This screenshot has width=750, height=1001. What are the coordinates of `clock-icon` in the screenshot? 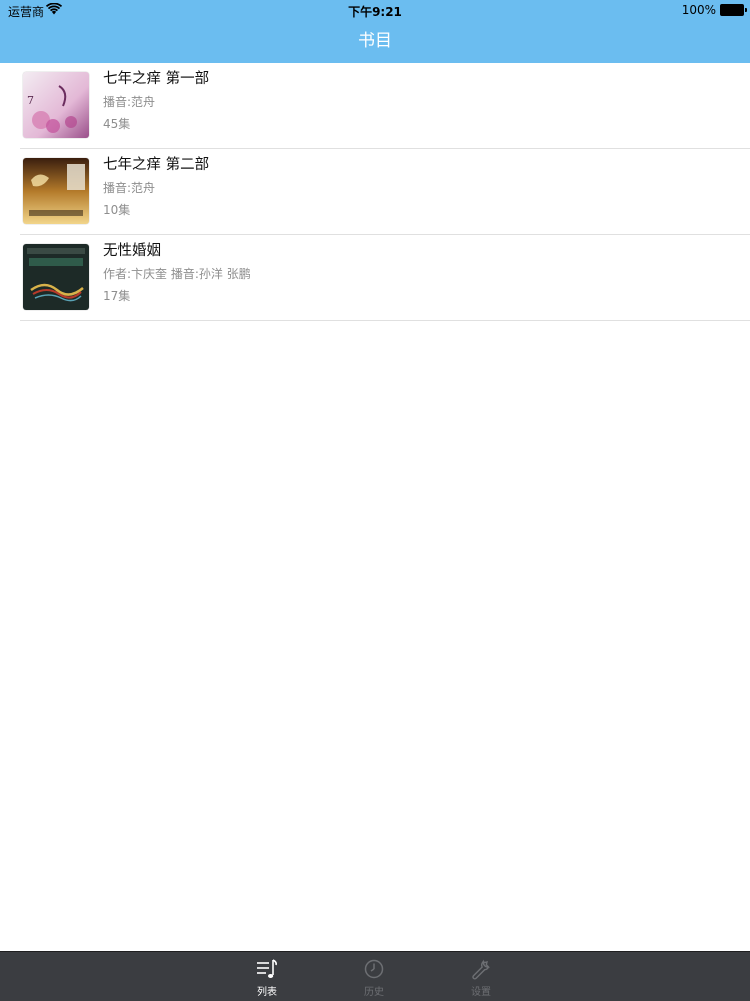 It's located at (374, 969).